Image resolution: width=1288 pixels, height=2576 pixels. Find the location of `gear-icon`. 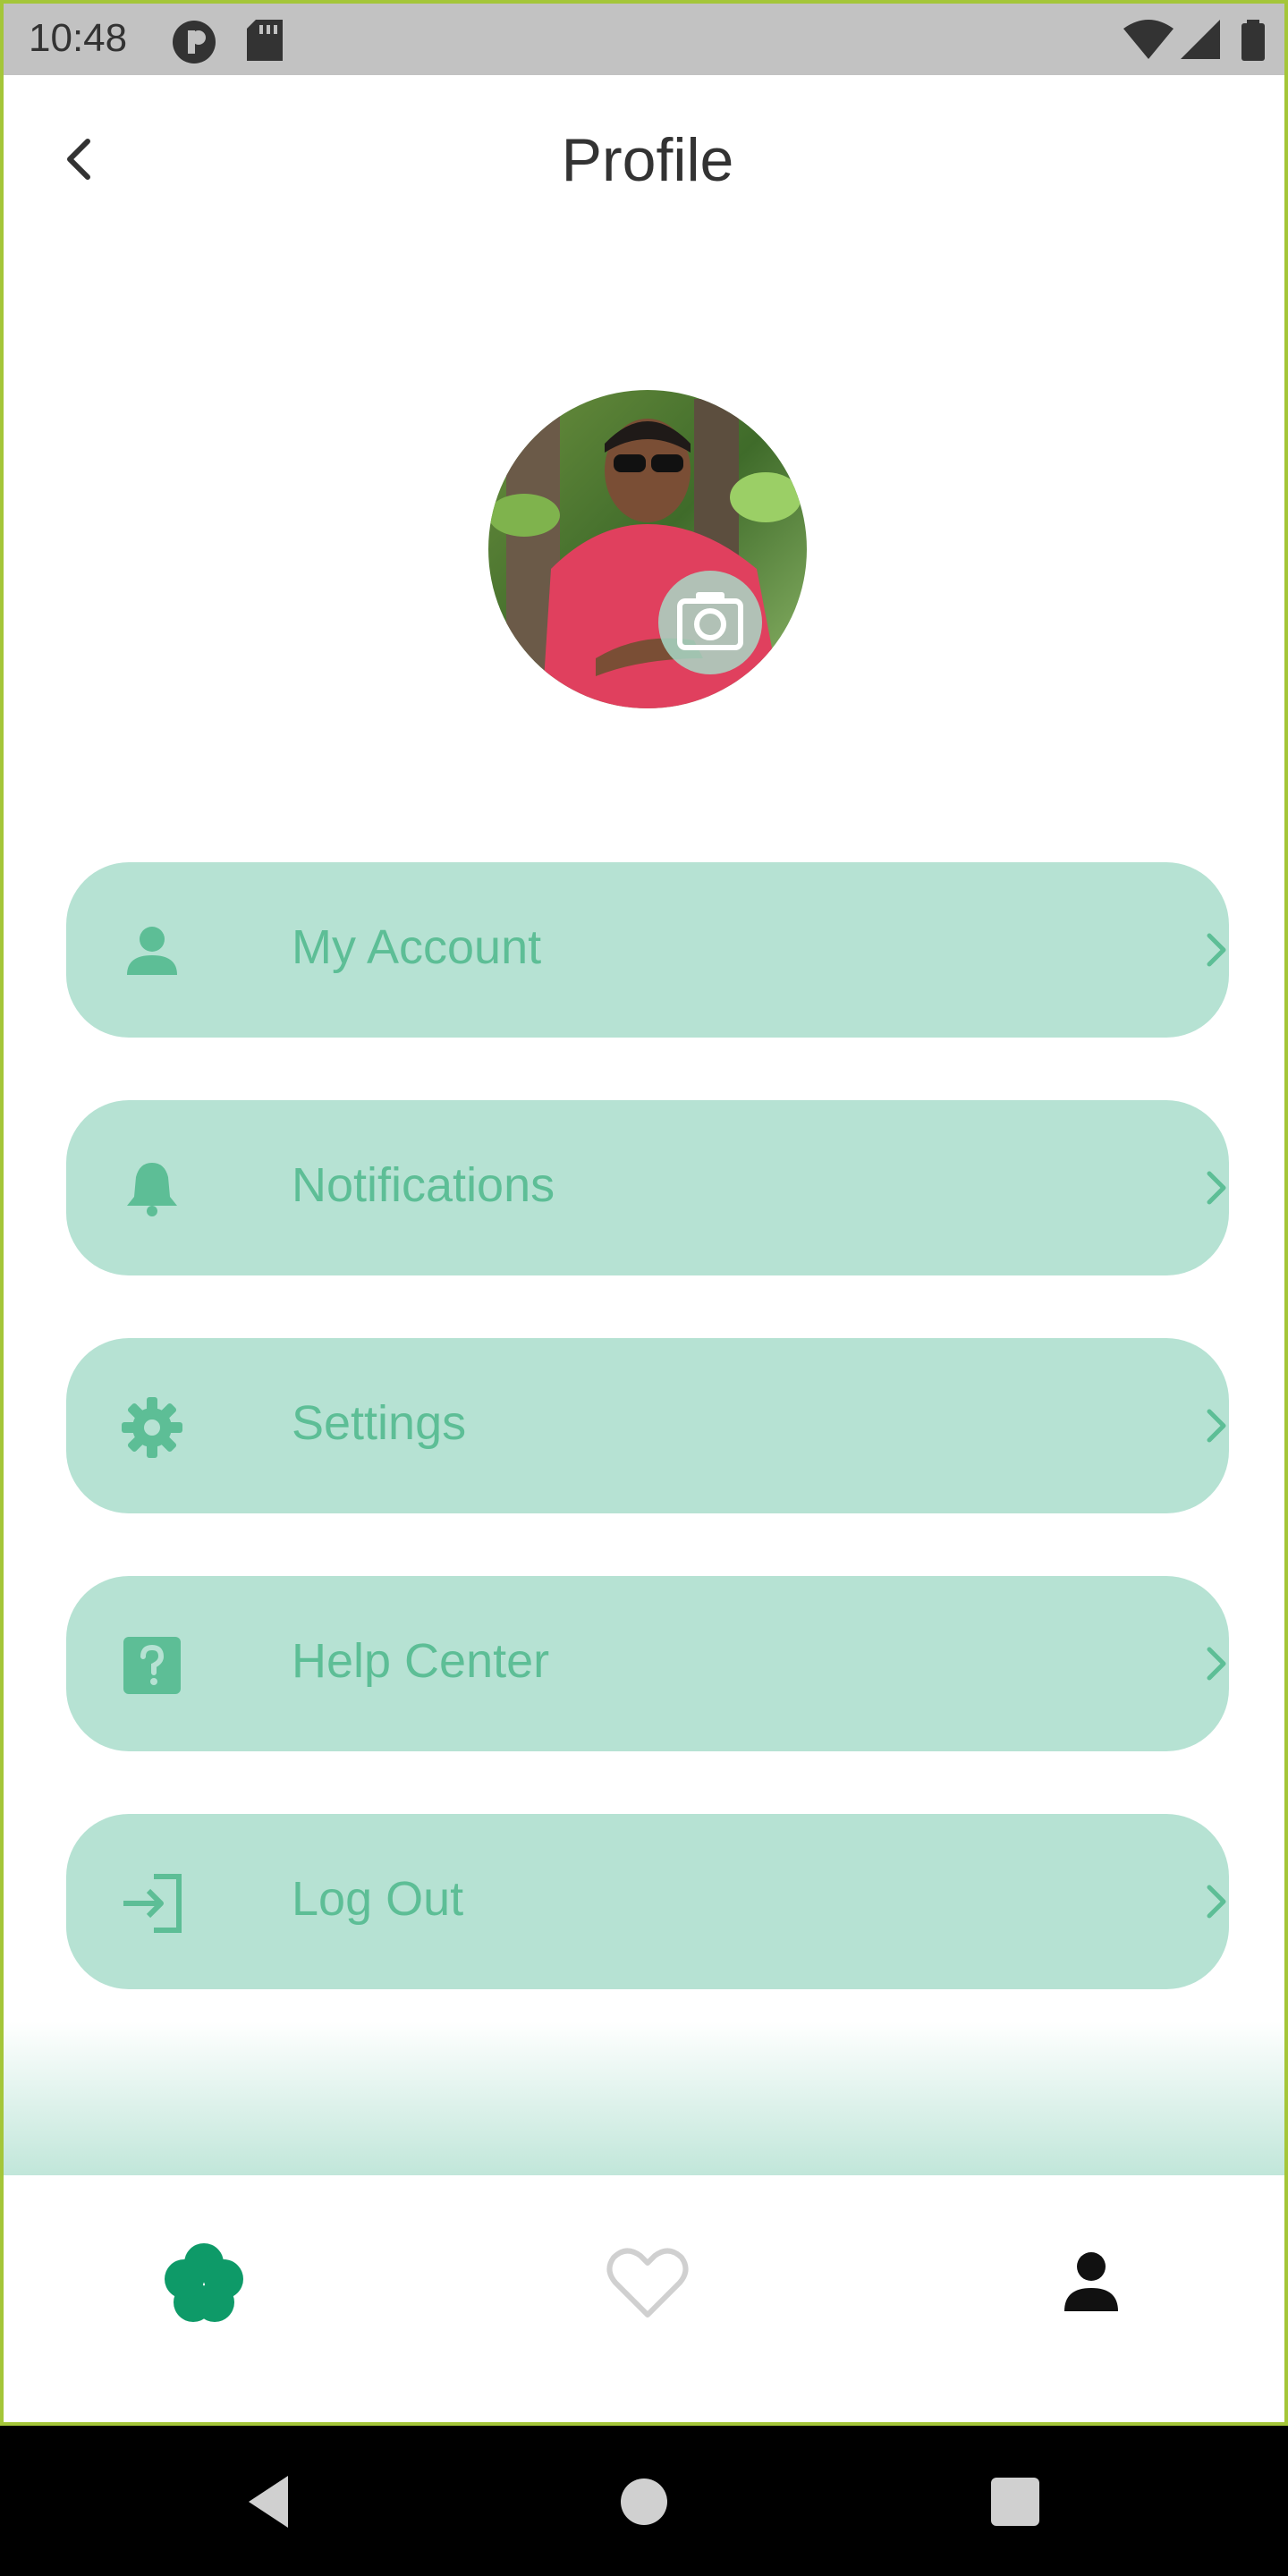

gear-icon is located at coordinates (152, 1427).